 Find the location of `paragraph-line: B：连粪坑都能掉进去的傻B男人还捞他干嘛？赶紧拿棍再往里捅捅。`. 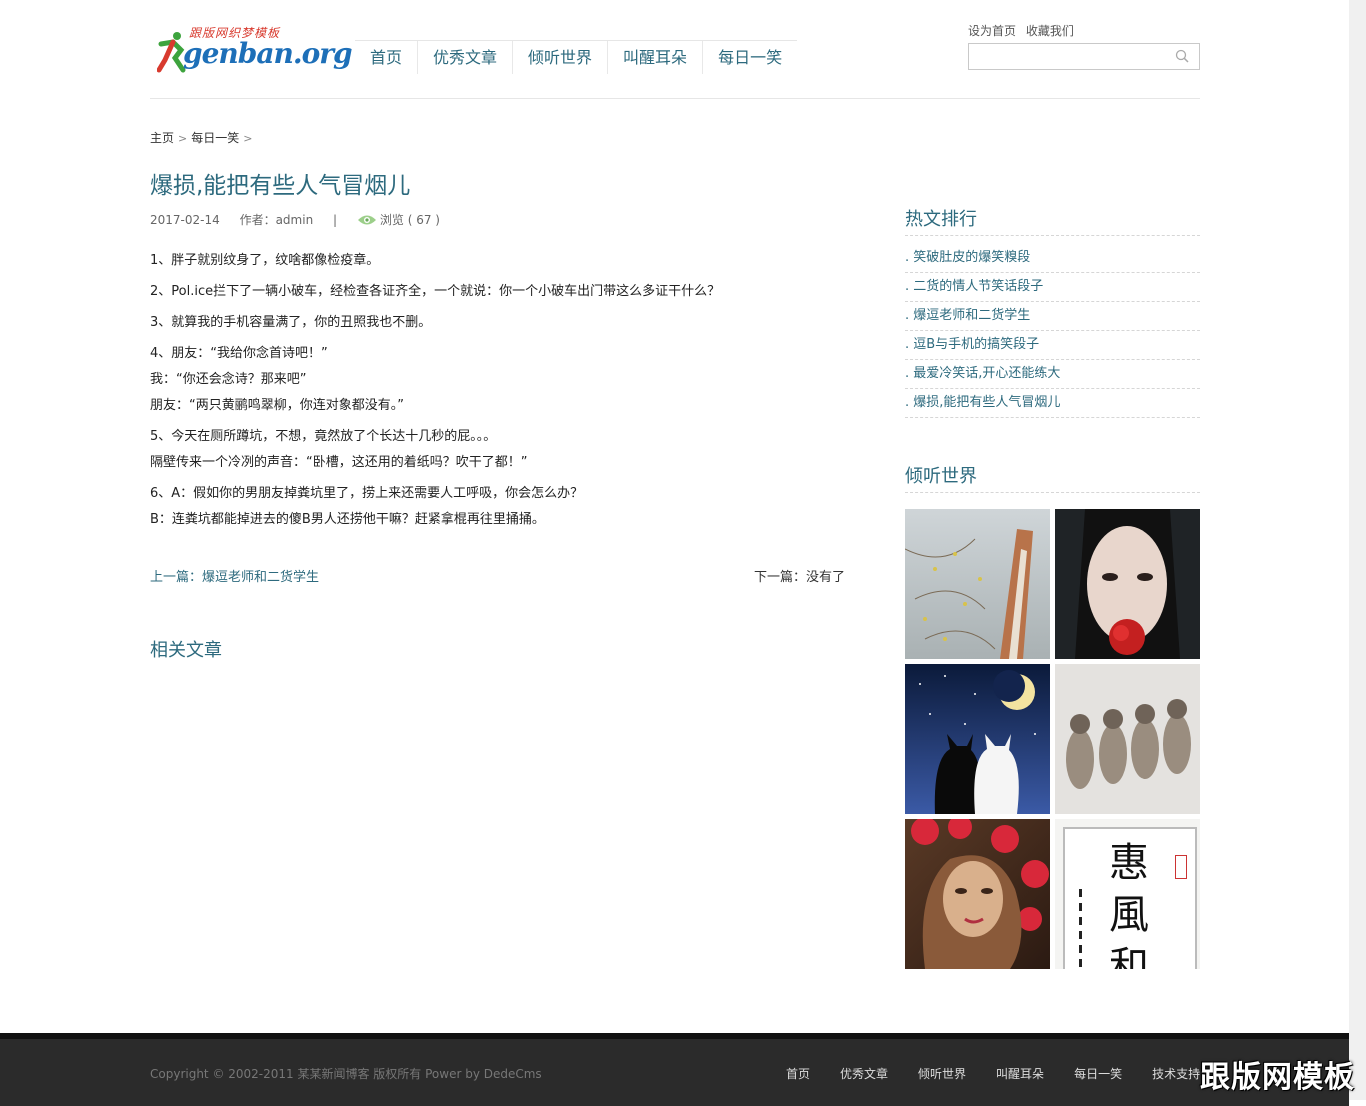

paragraph-line: B：连粪坑都能掉进去的傻B男人还捞他干嘛？赶紧拿棍再往里捅捅。 is located at coordinates (347, 519).